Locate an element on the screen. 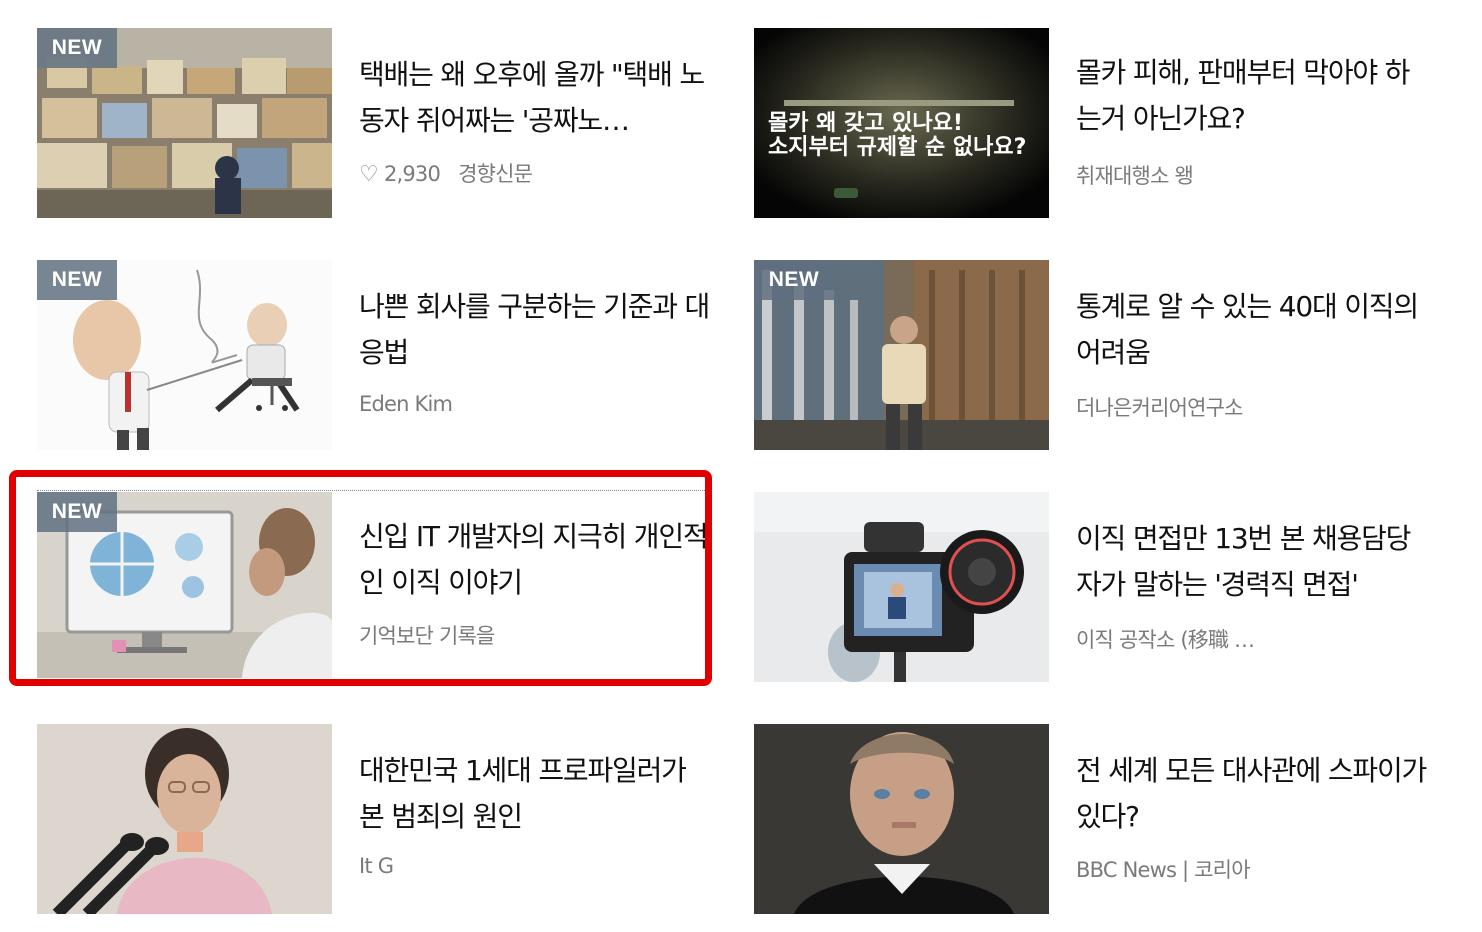  article-source: Eden Kim is located at coordinates (406, 404).